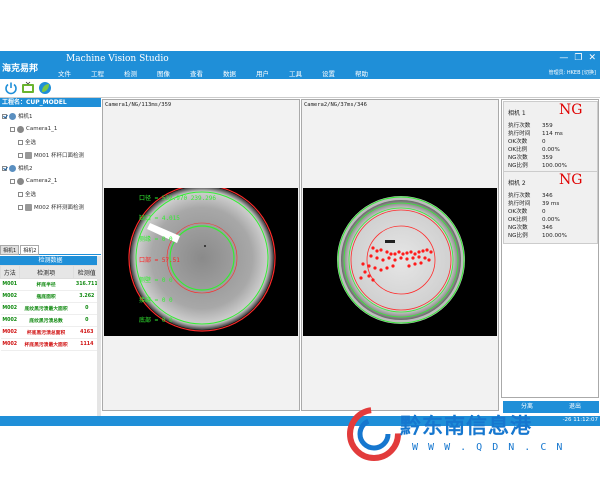  I want to click on overlay-line: 口部 = 57.51, so click(159, 260).